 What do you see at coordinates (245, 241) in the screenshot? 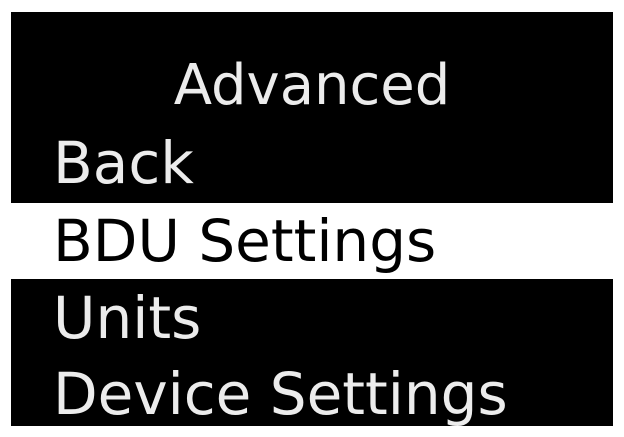
I see `menu-item-label: BDU Settings` at bounding box center [245, 241].